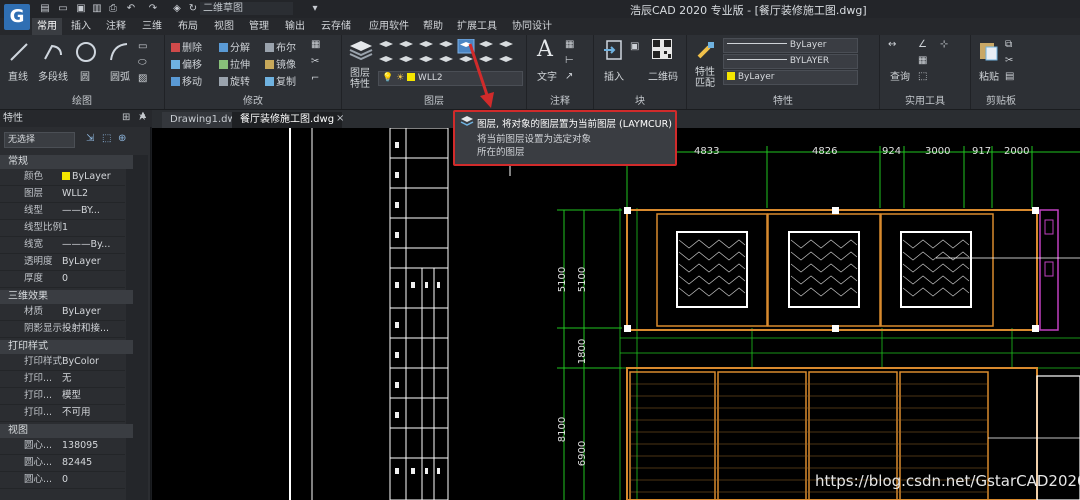 This screenshot has height=500, width=1080. Describe the element at coordinates (336, 26) in the screenshot. I see `tab-cloud: 云存储` at that location.